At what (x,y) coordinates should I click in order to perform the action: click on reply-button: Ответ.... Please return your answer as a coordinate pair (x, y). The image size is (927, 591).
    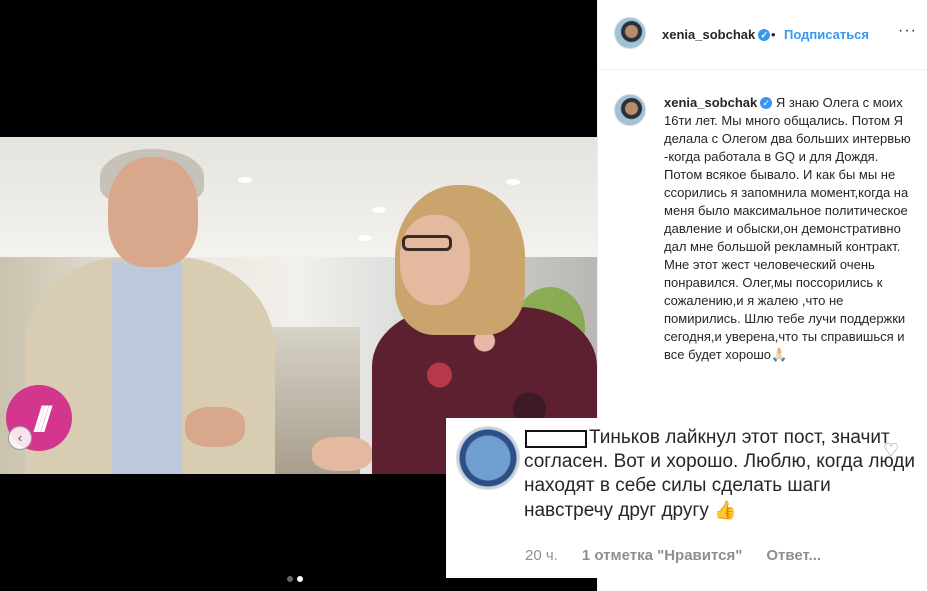
    Looking at the image, I should click on (793, 555).